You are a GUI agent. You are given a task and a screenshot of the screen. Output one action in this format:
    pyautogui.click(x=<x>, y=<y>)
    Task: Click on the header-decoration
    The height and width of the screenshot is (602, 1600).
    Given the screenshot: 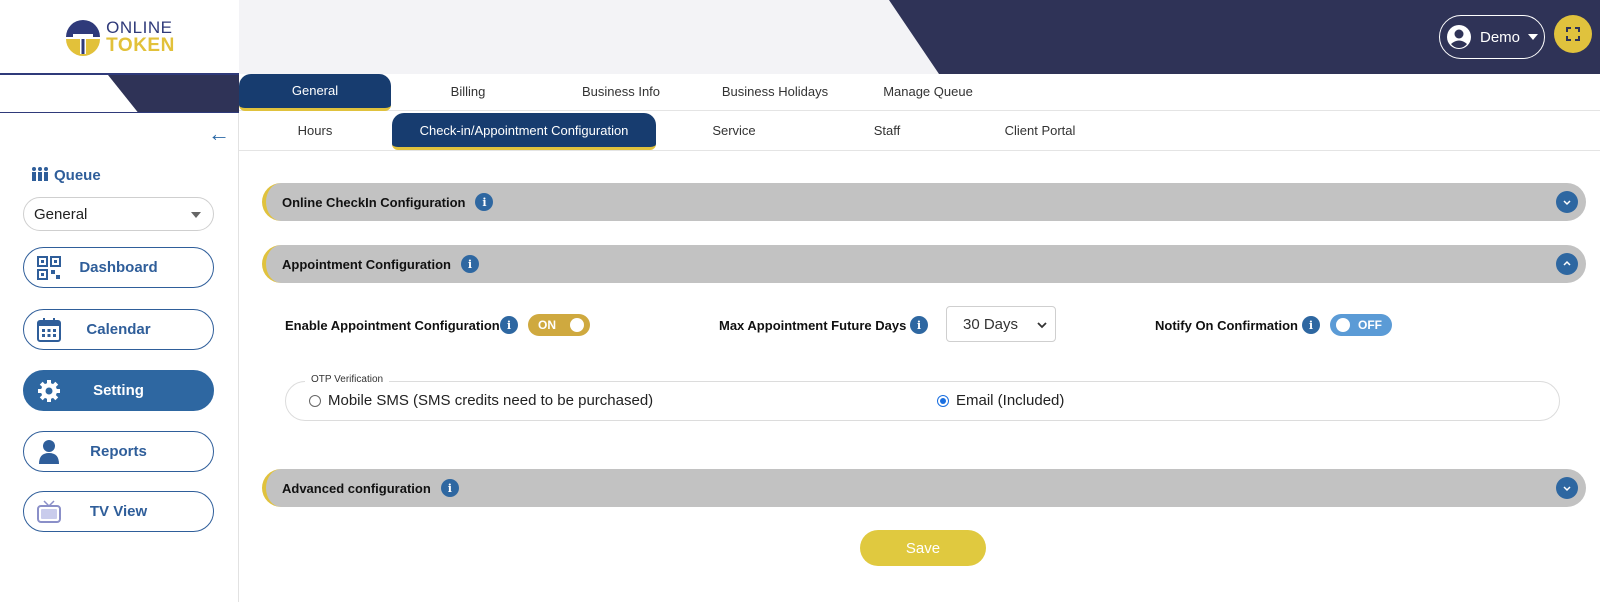 What is the action you would take?
    pyautogui.click(x=1244, y=37)
    